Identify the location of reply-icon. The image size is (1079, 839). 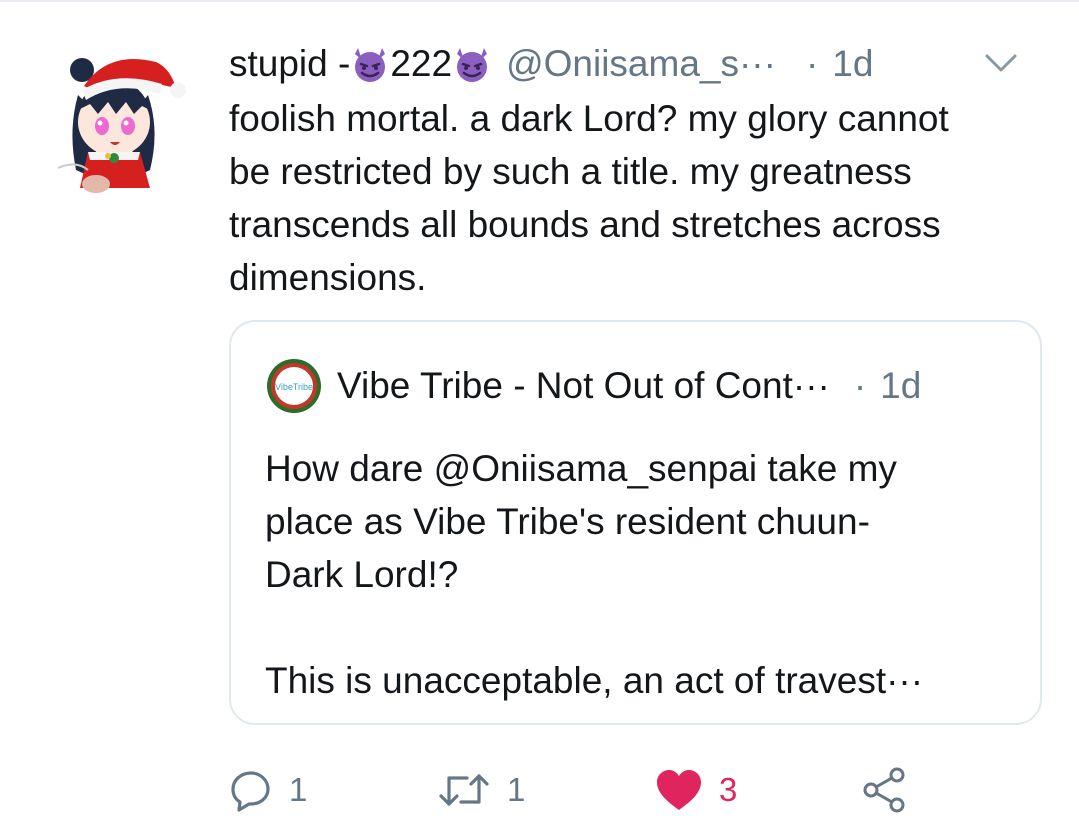
(250, 791).